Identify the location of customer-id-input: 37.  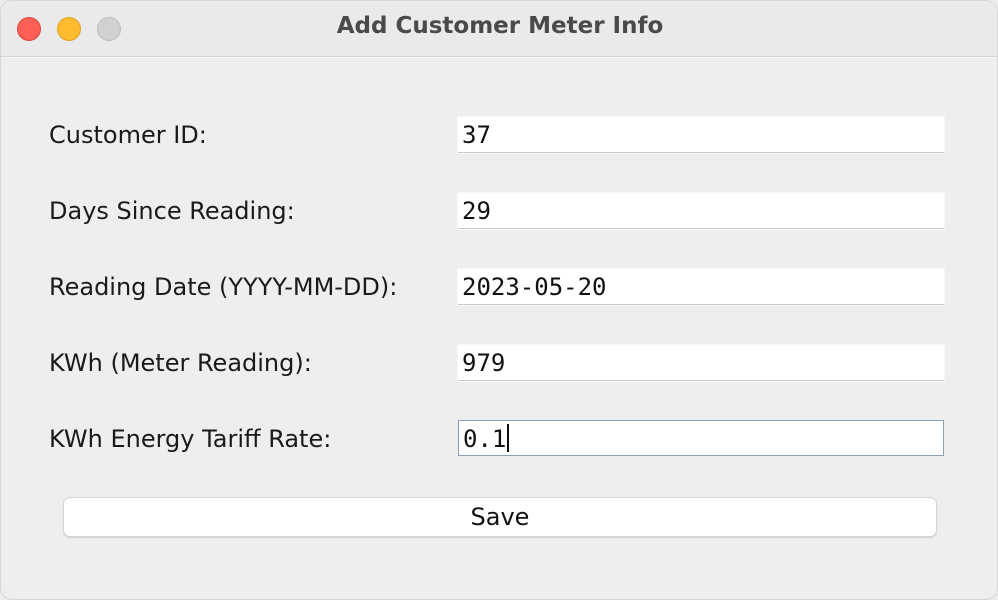
(701, 135).